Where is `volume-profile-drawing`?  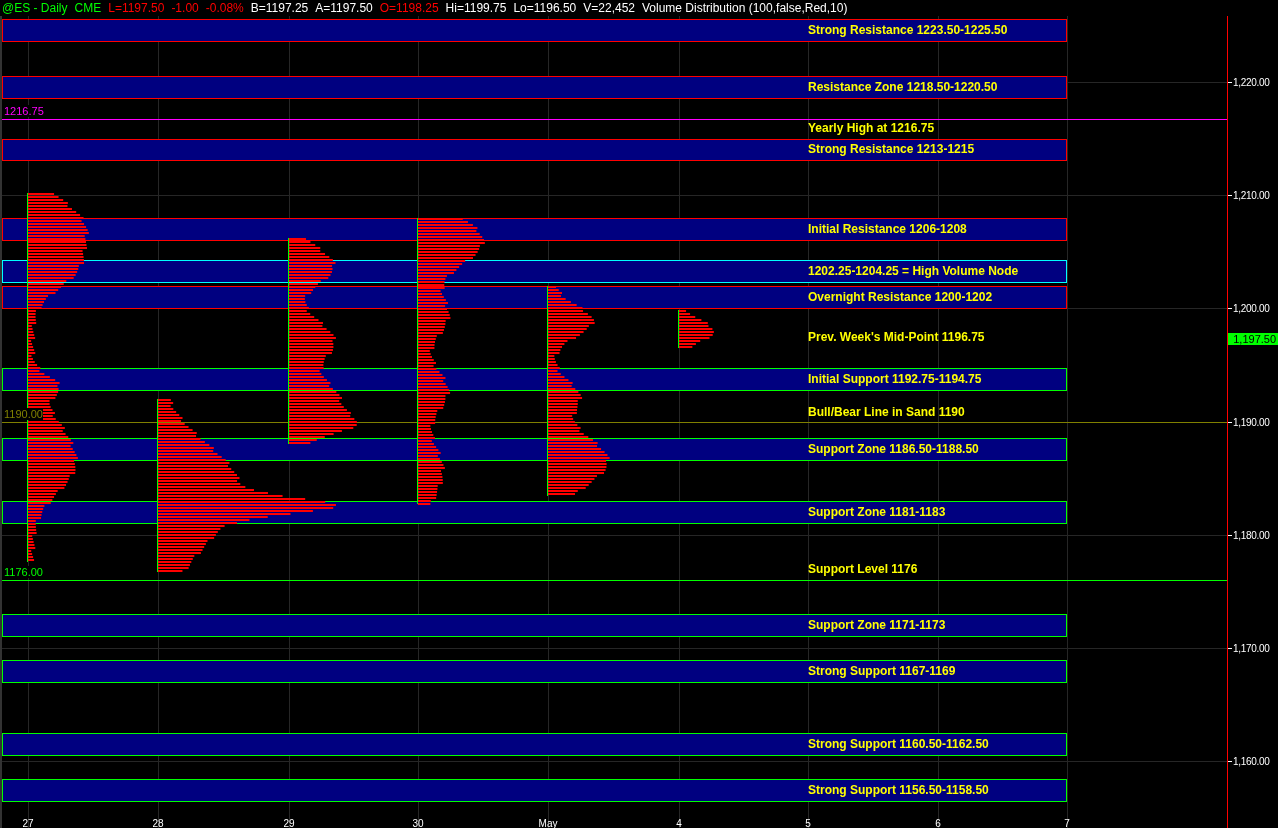
volume-profile-drawing is located at coordinates (696, 329).